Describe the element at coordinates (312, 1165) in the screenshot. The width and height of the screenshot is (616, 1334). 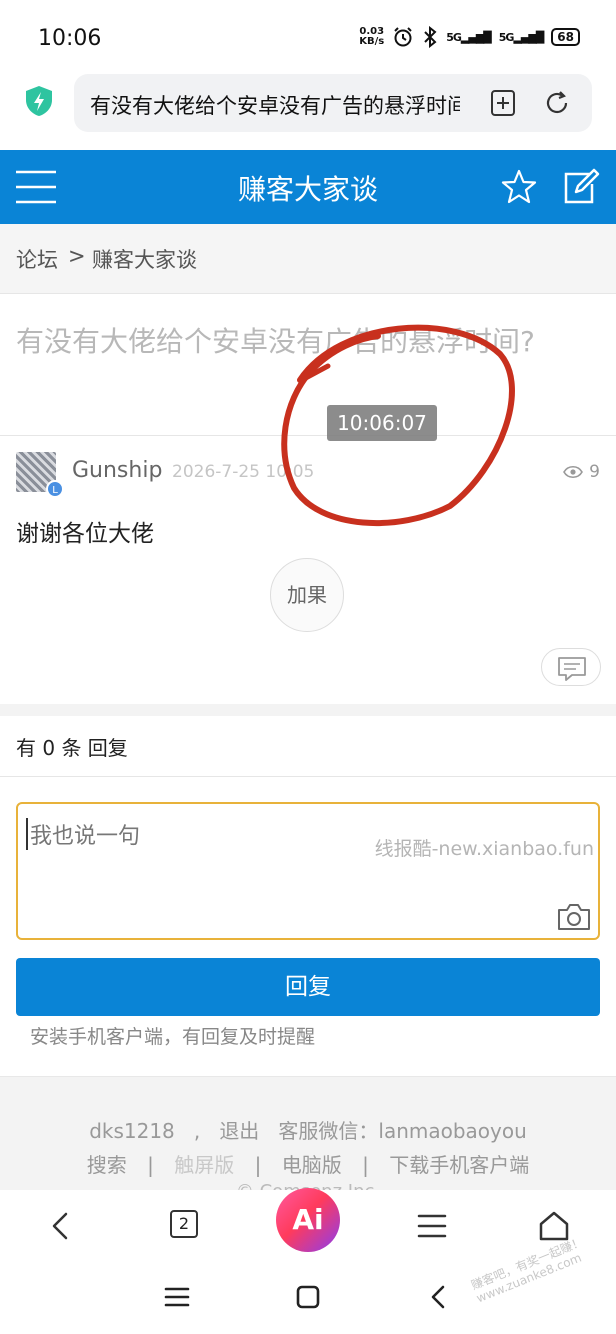
I see `footer-pc-link: 电脑版` at that location.